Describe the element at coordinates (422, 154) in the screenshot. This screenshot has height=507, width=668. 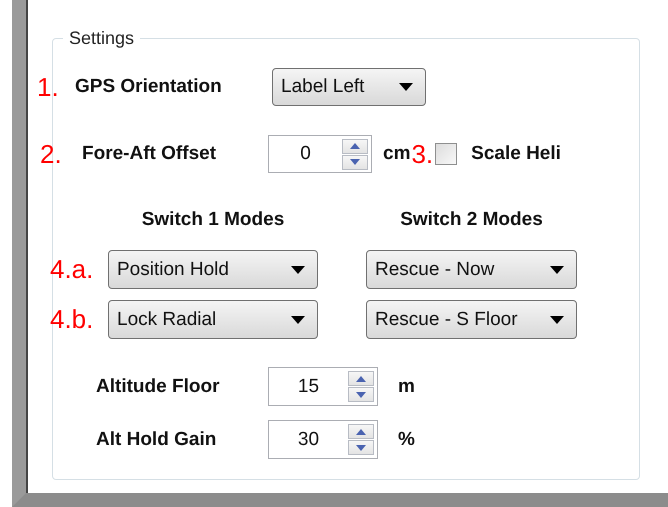
I see `step-number: 3.` at that location.